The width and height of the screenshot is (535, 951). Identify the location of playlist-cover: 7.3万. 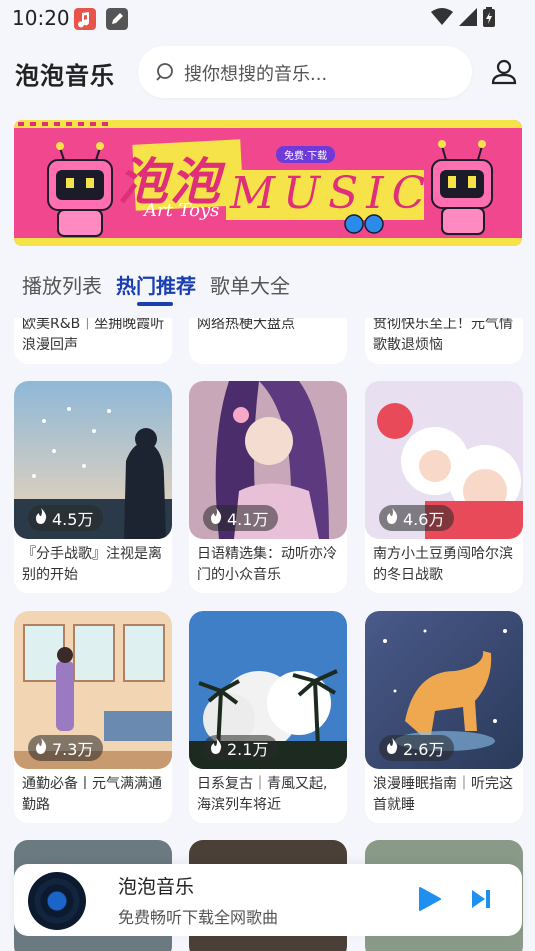
(93, 690).